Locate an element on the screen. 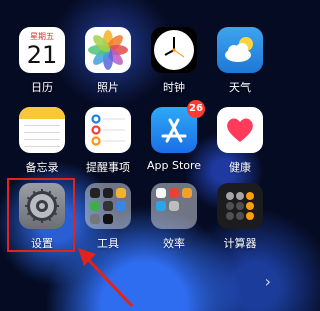  app-label: 效率 is located at coordinates (174, 243).